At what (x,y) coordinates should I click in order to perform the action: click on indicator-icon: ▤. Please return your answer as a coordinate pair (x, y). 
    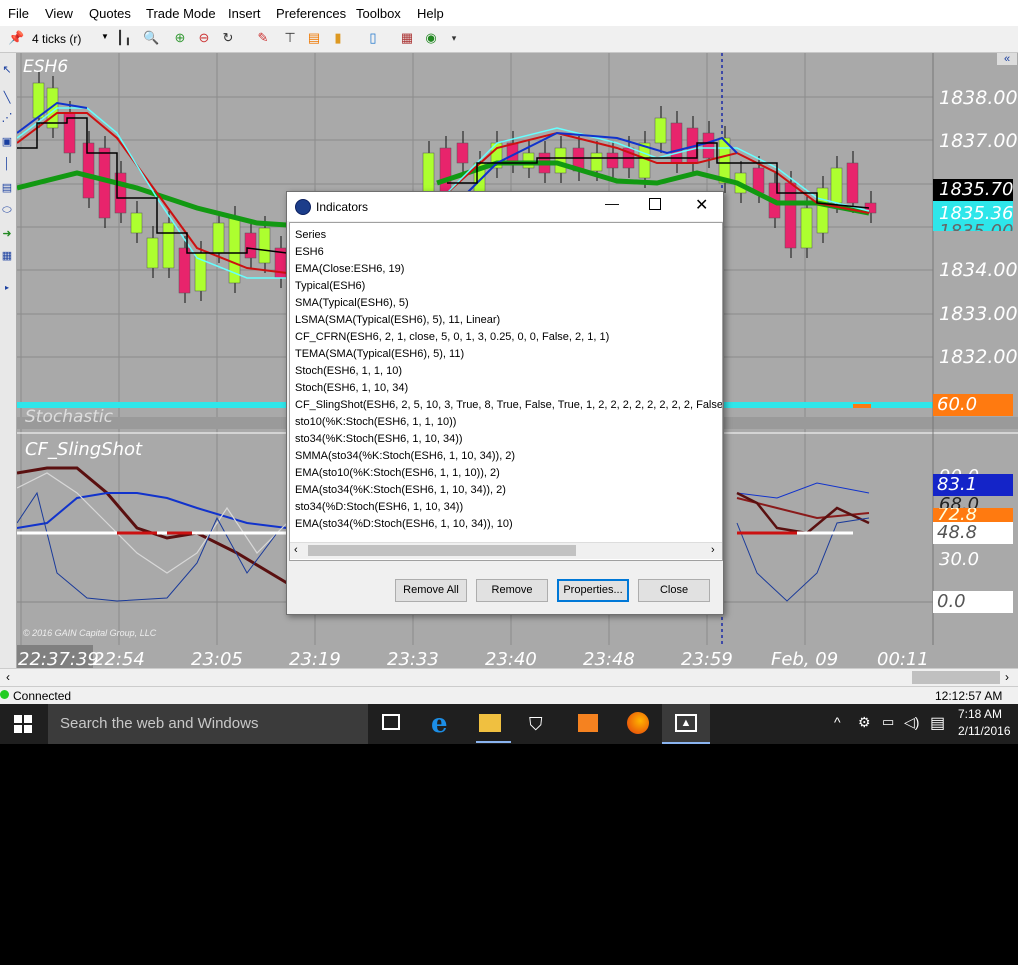
    Looking at the image, I should click on (314, 38).